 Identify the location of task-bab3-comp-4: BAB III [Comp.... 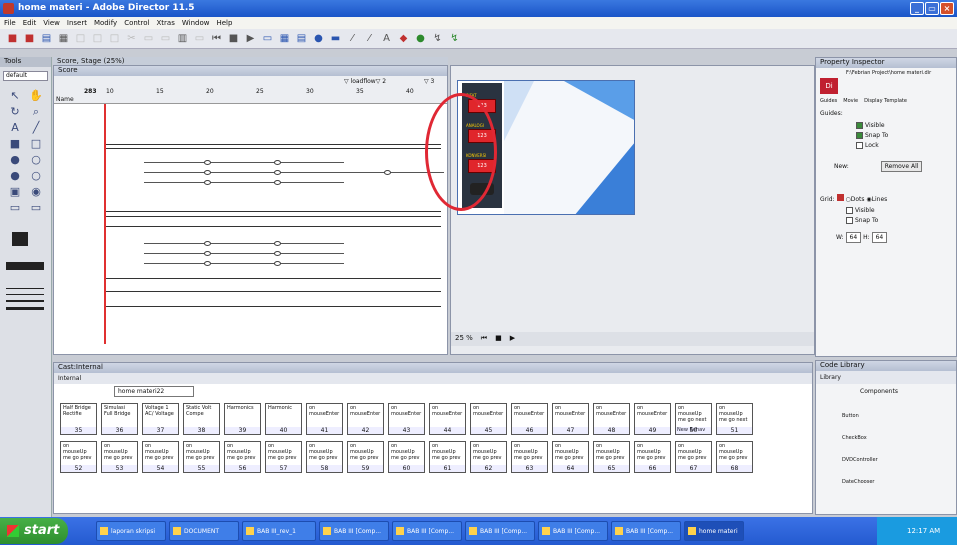
(573, 531).